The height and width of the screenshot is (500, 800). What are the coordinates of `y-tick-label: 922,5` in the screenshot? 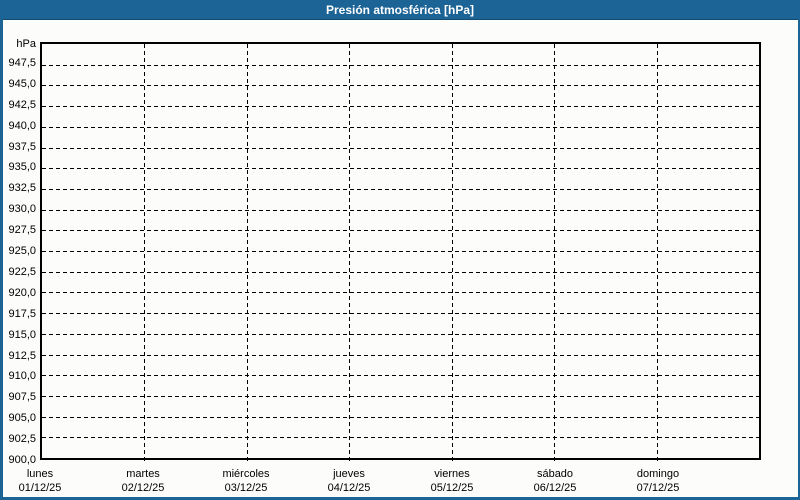 It's located at (22, 271).